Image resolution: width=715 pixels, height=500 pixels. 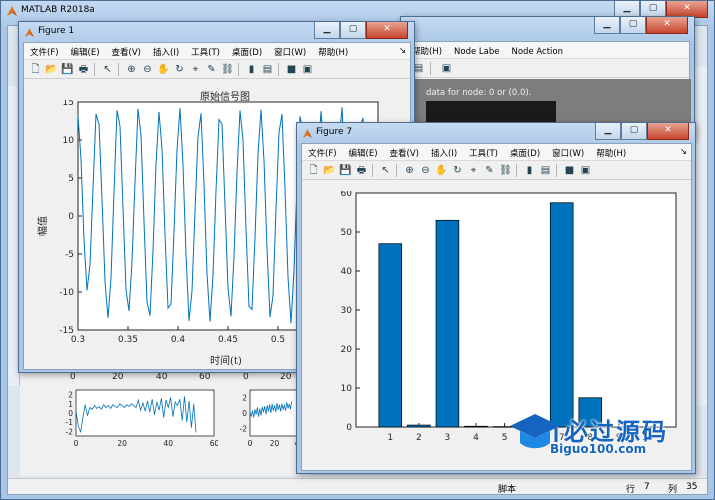 What do you see at coordinates (347, 233) in the screenshot?
I see `y-tick-label: 50` at bounding box center [347, 233].